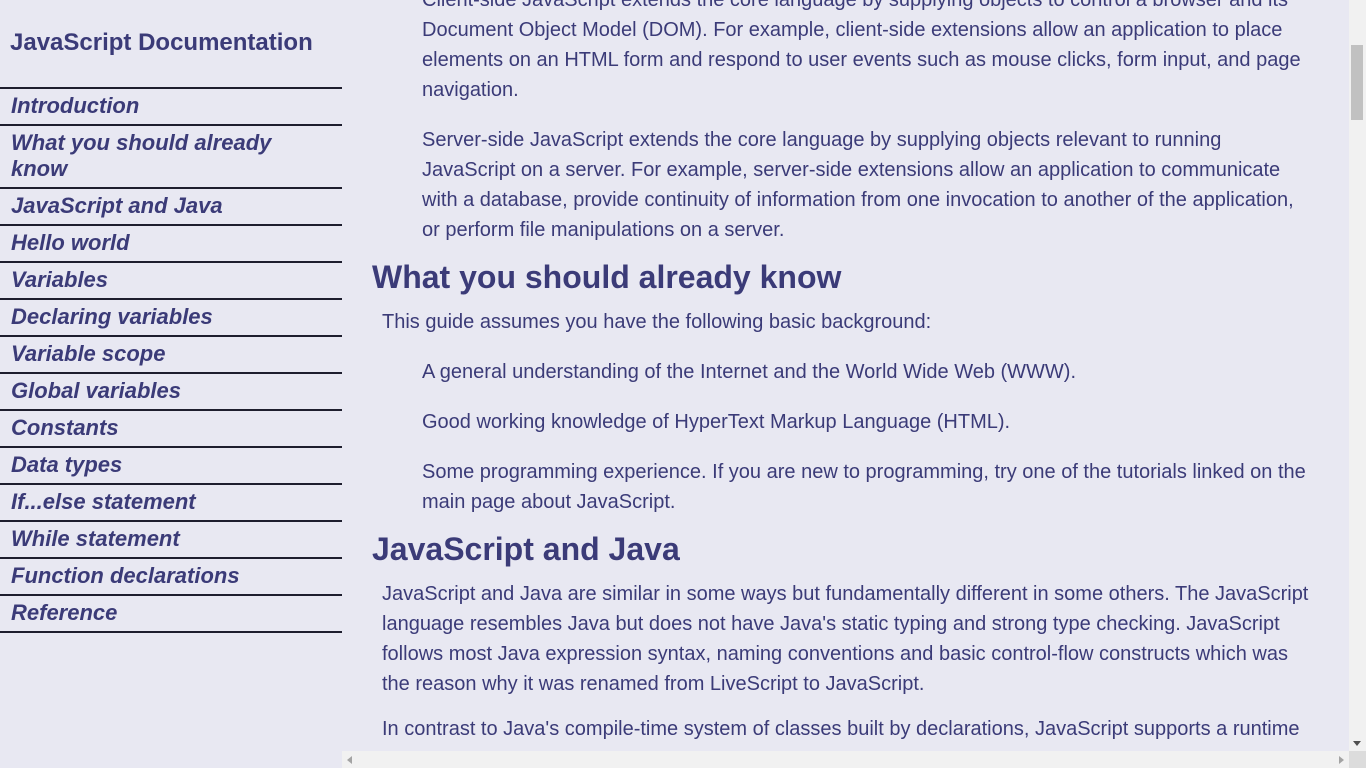 The image size is (1366, 768). Describe the element at coordinates (349, 760) in the screenshot. I see `scroll-left-arrow-icon` at that location.